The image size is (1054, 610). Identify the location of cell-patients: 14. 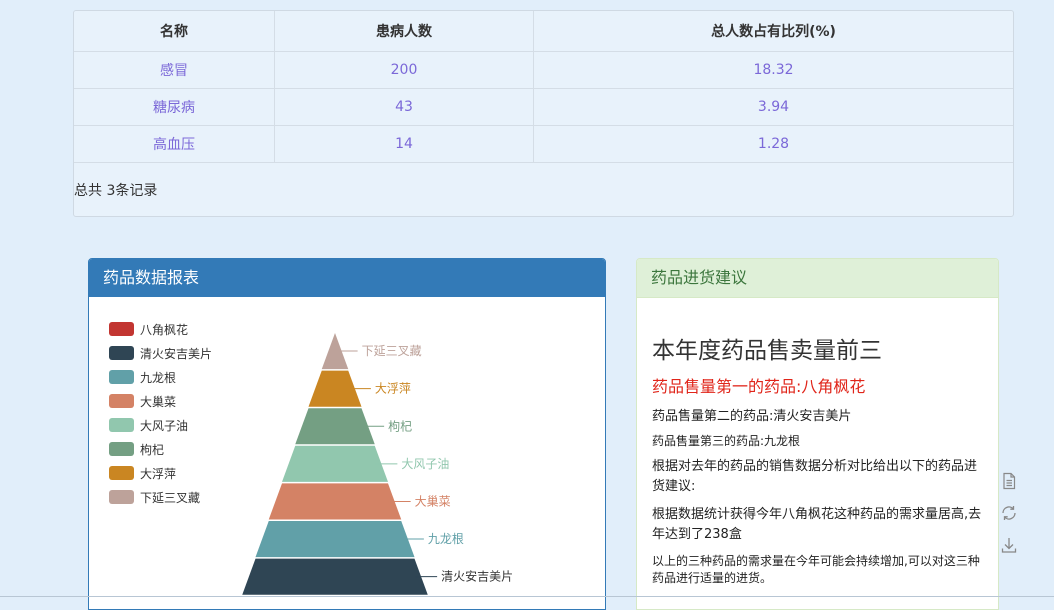
(404, 144).